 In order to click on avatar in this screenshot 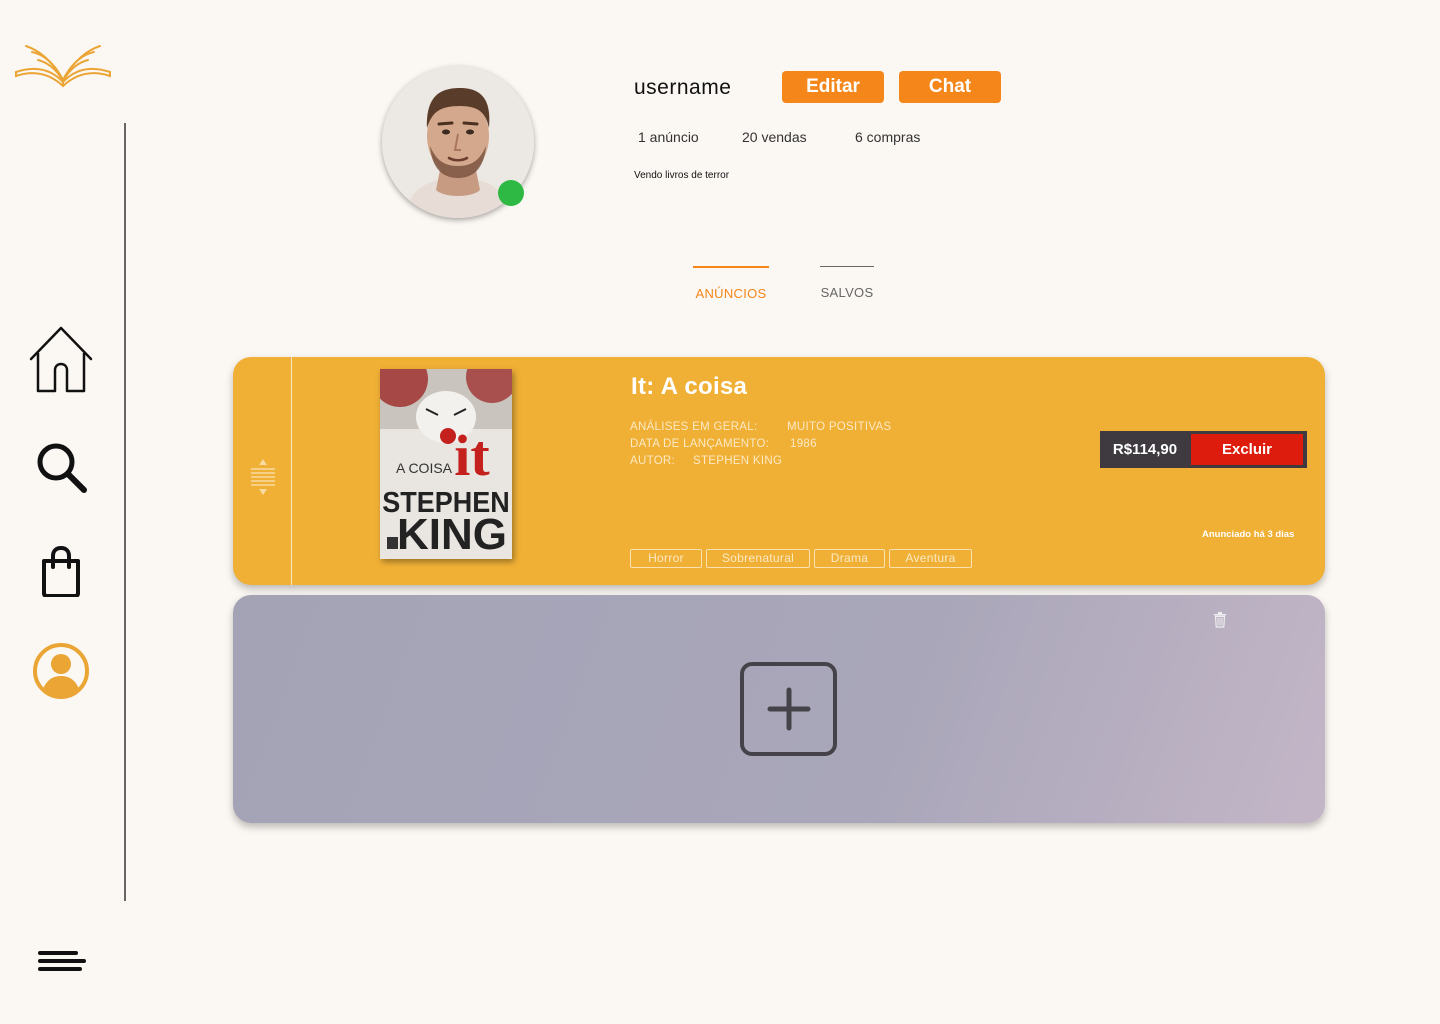, I will do `click(459, 142)`.